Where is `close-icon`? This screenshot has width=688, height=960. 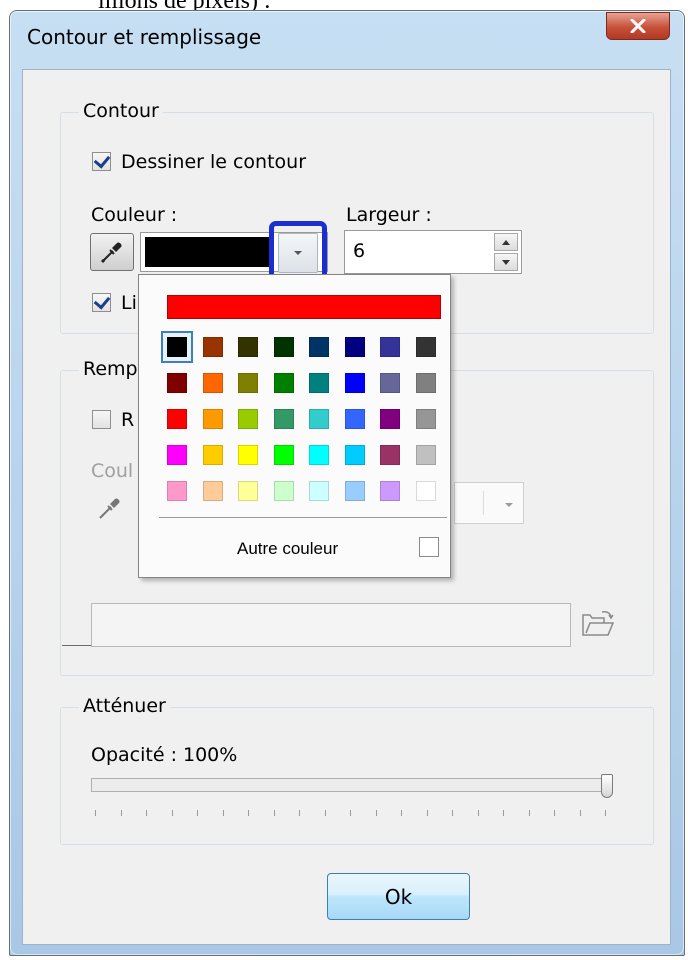 close-icon is located at coordinates (638, 26).